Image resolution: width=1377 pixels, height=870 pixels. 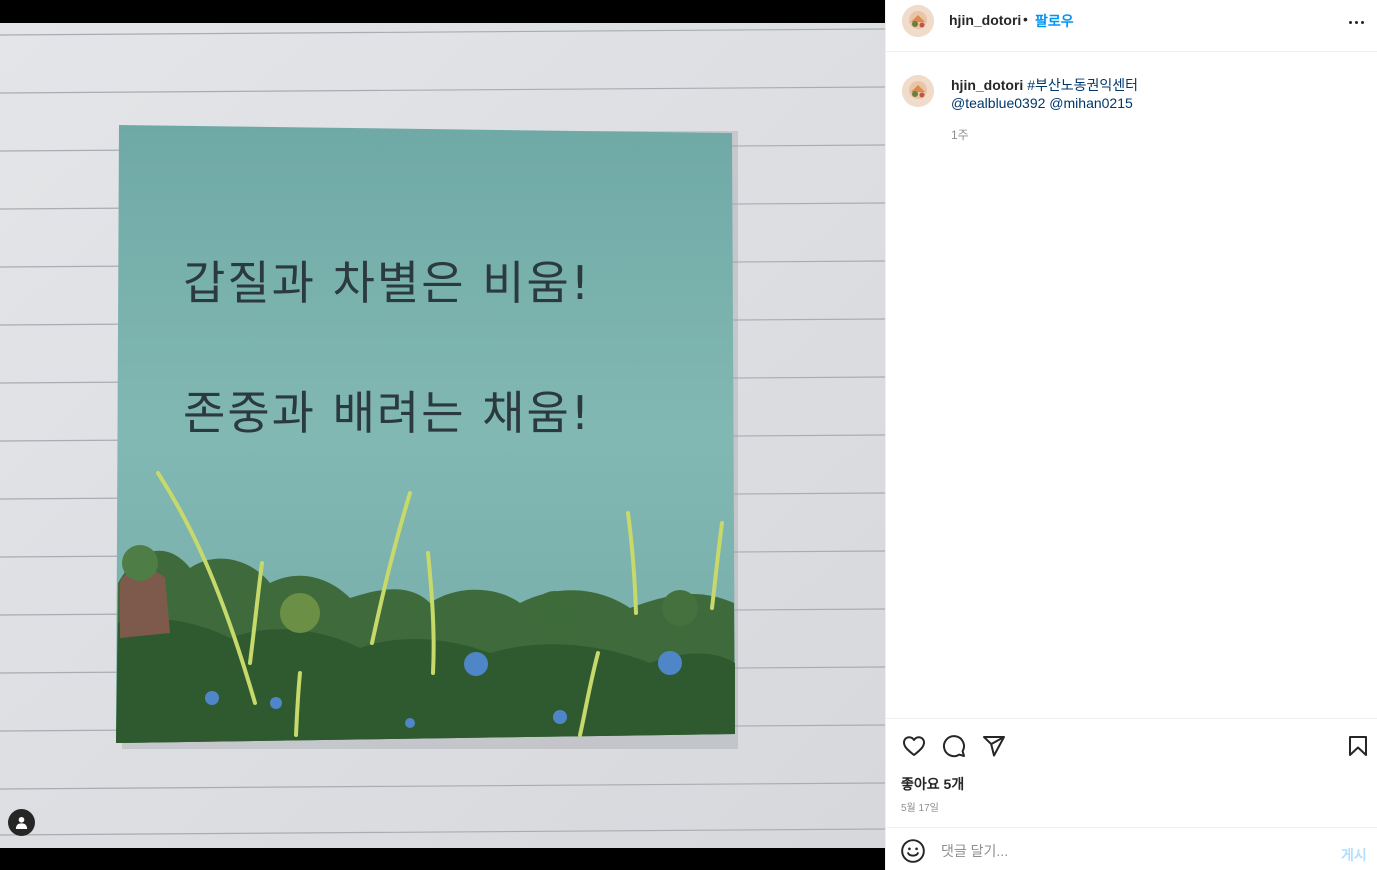 What do you see at coordinates (932, 784) in the screenshot?
I see `likes-count: 좋아요 5개` at bounding box center [932, 784].